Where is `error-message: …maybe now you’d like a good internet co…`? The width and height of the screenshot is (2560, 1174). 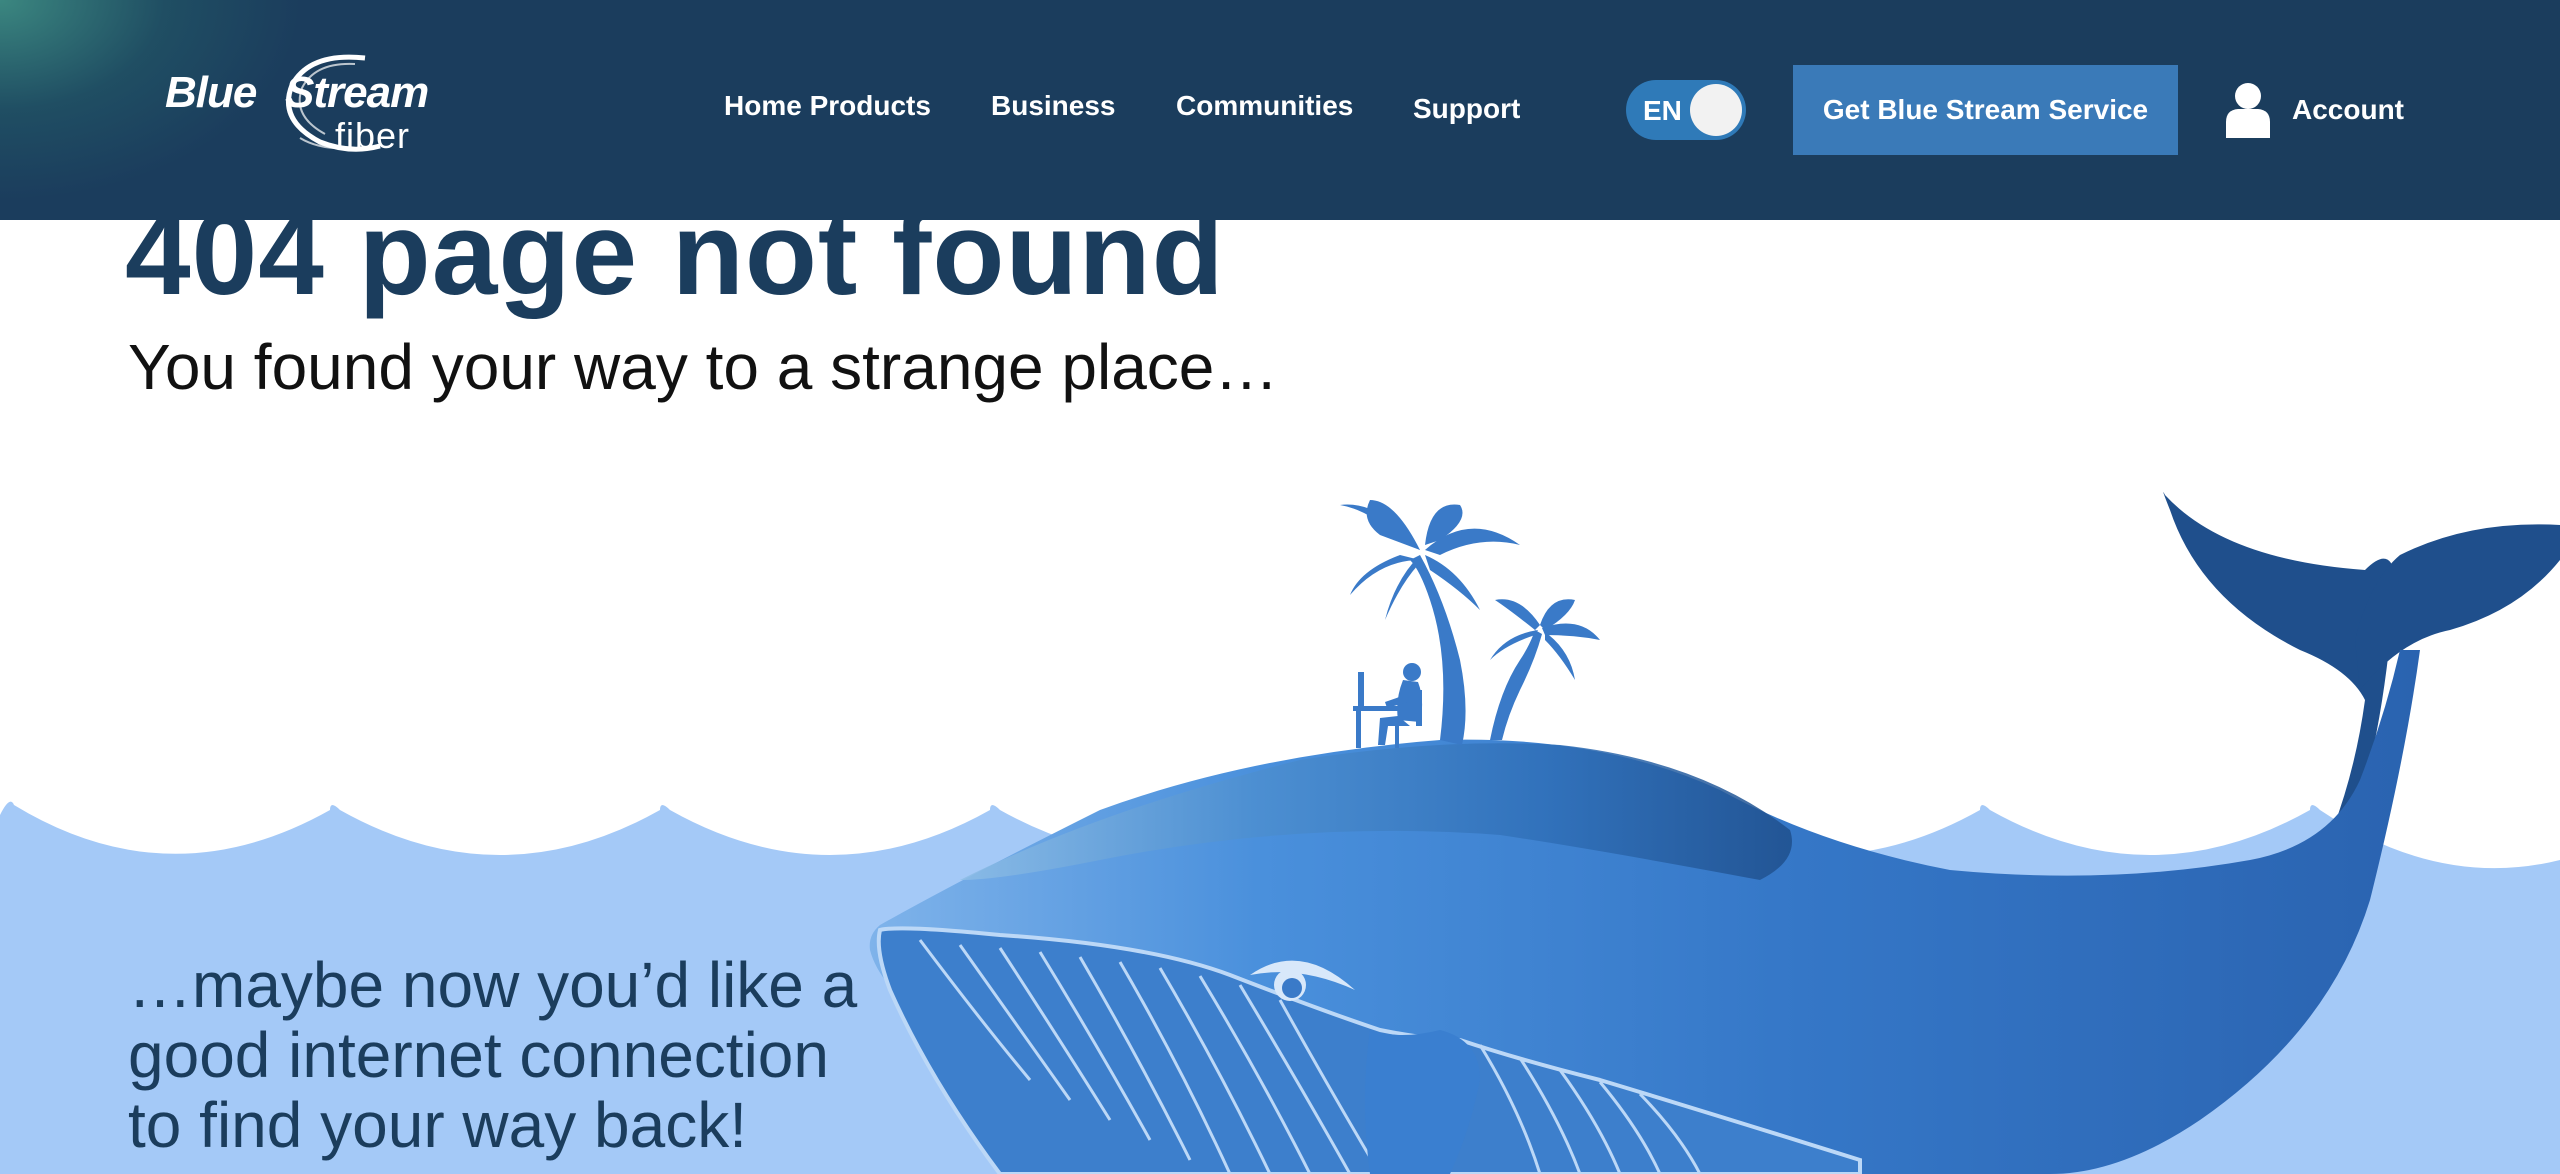 error-message: …maybe now you’d like a good internet co… is located at coordinates (492, 1055).